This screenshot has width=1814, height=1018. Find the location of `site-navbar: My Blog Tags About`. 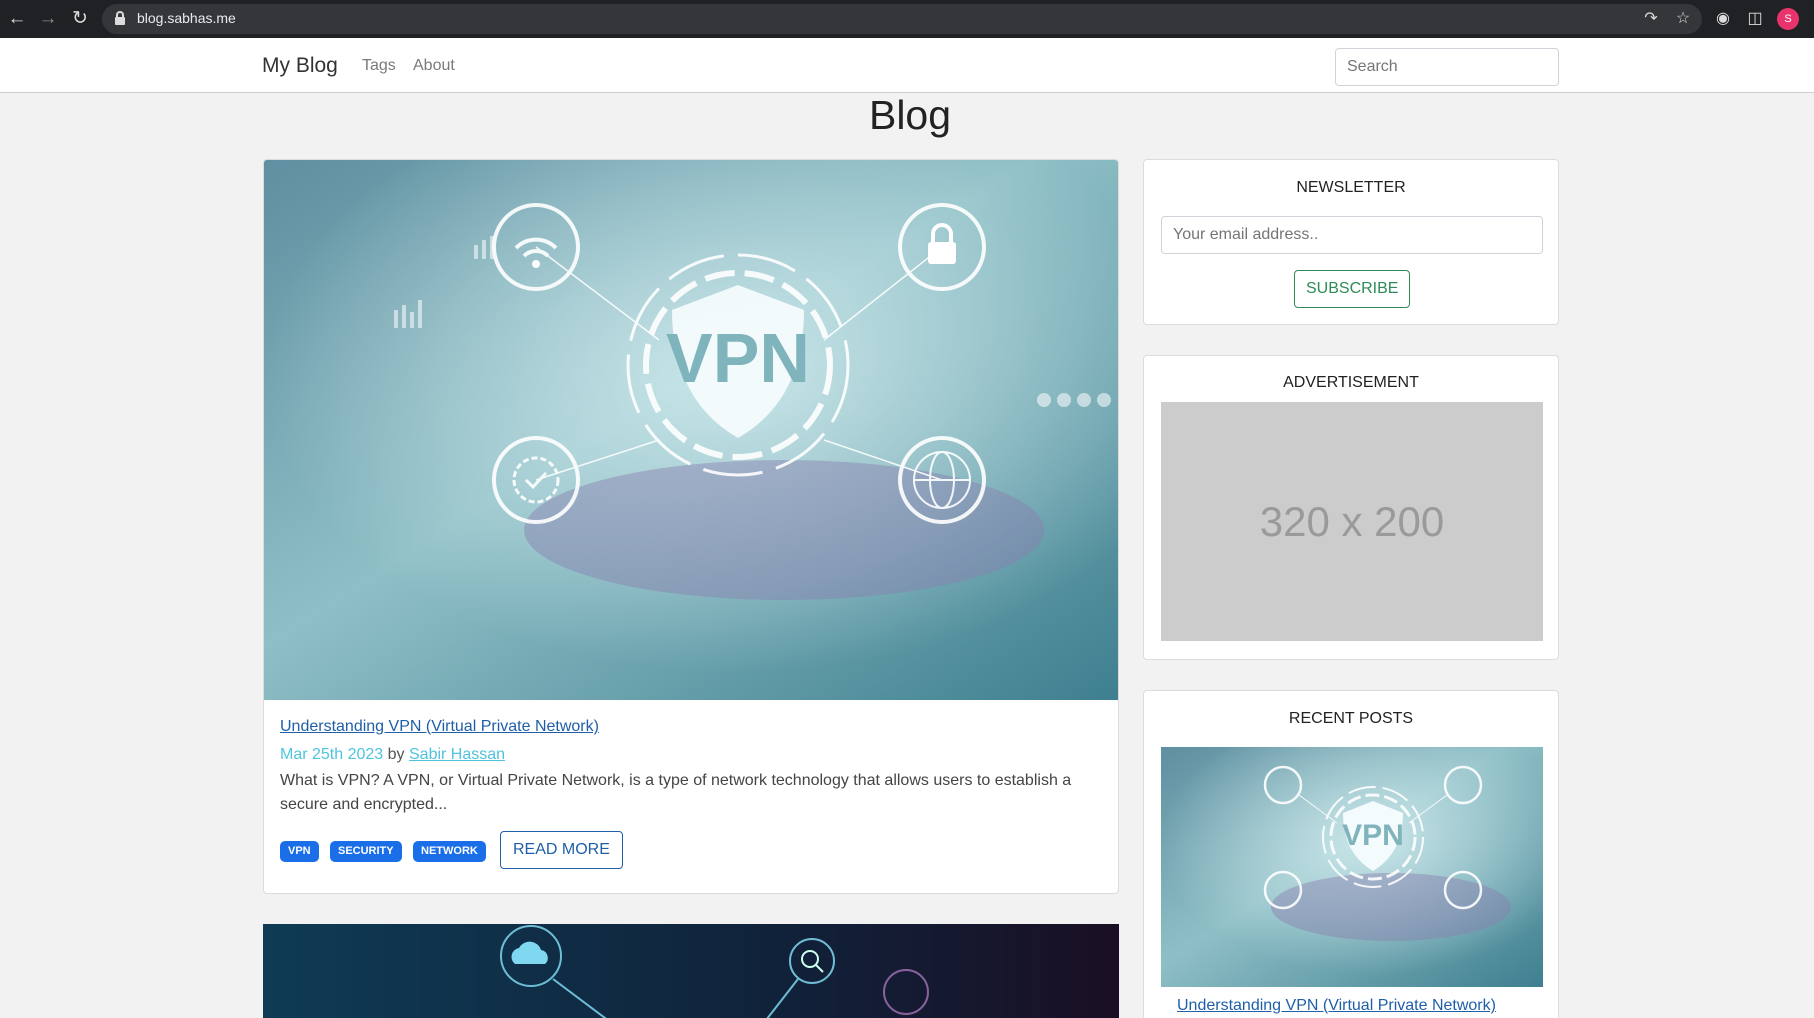

site-navbar: My Blog Tags About is located at coordinates (907, 65).